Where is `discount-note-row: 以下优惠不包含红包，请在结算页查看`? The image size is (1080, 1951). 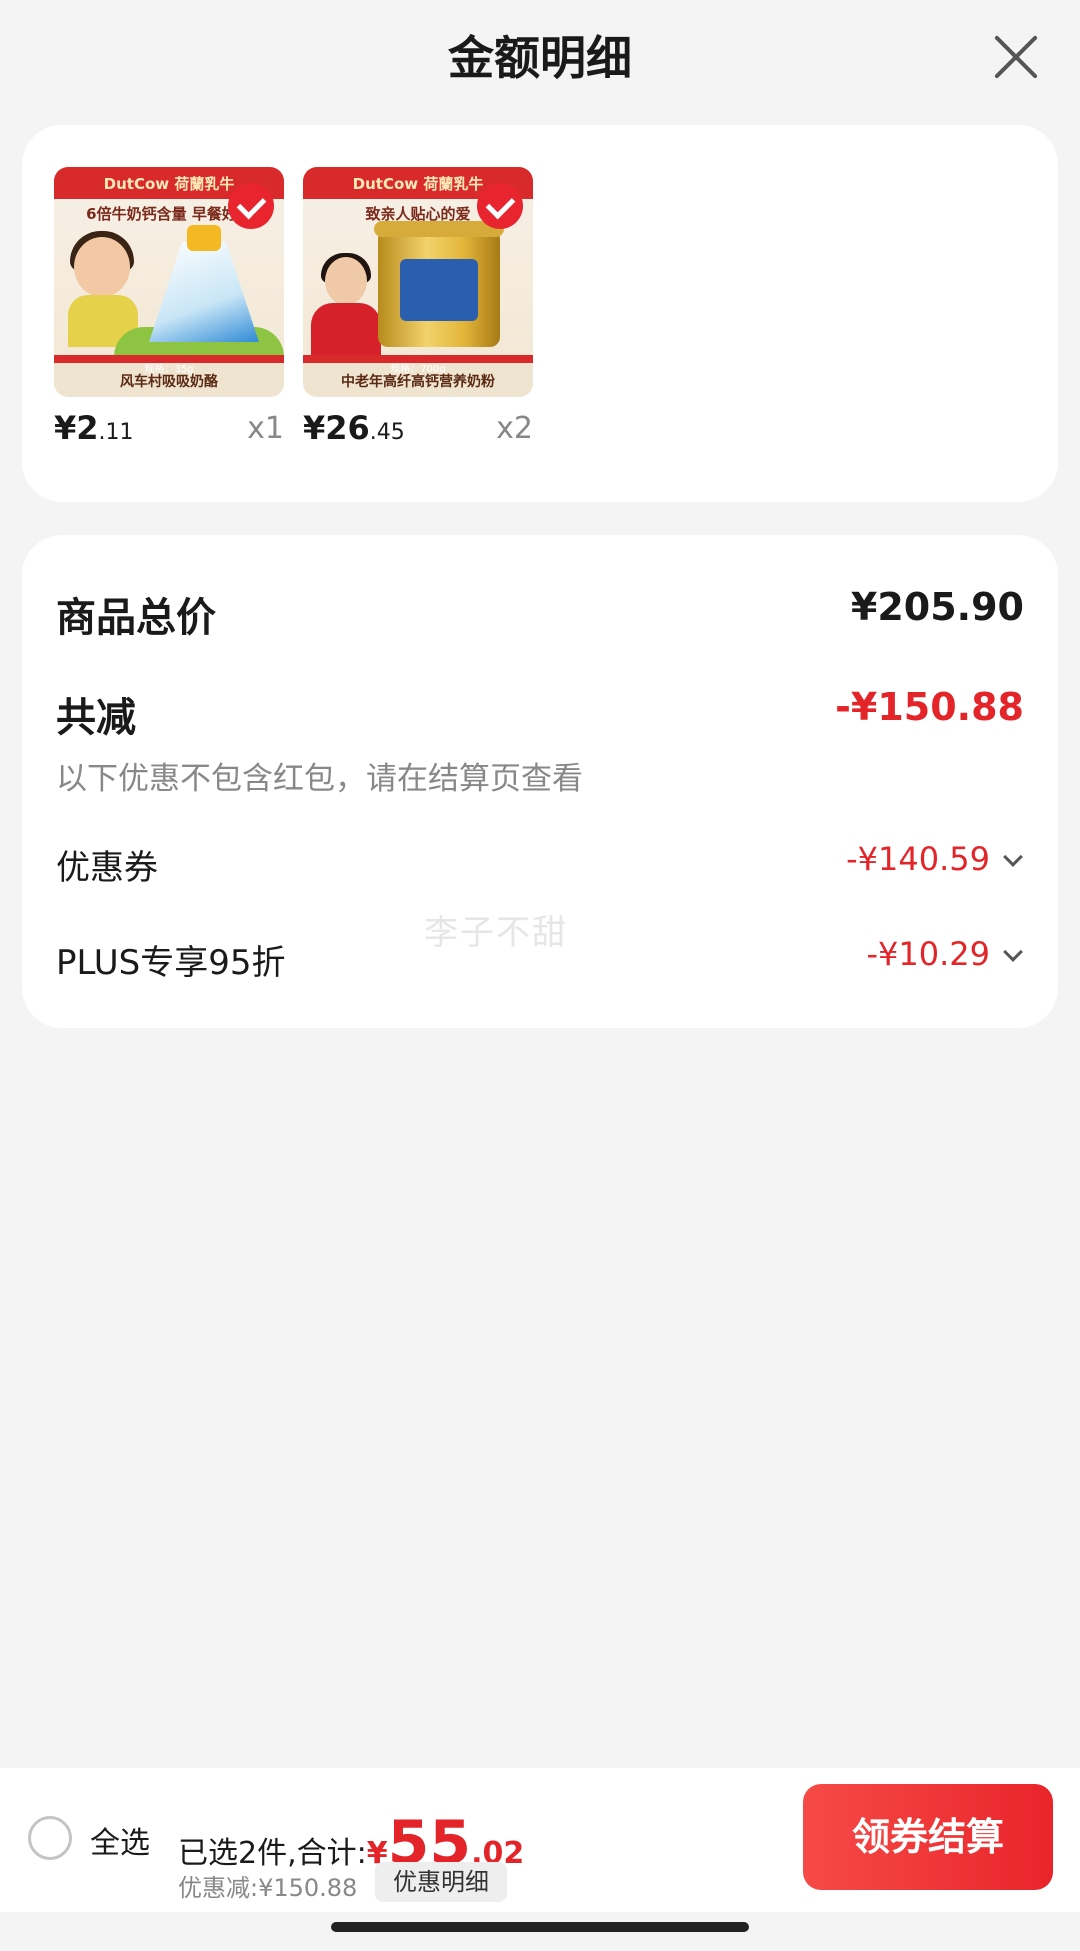 discount-note-row: 以下优惠不包含红包，请在结算页查看 is located at coordinates (540, 775).